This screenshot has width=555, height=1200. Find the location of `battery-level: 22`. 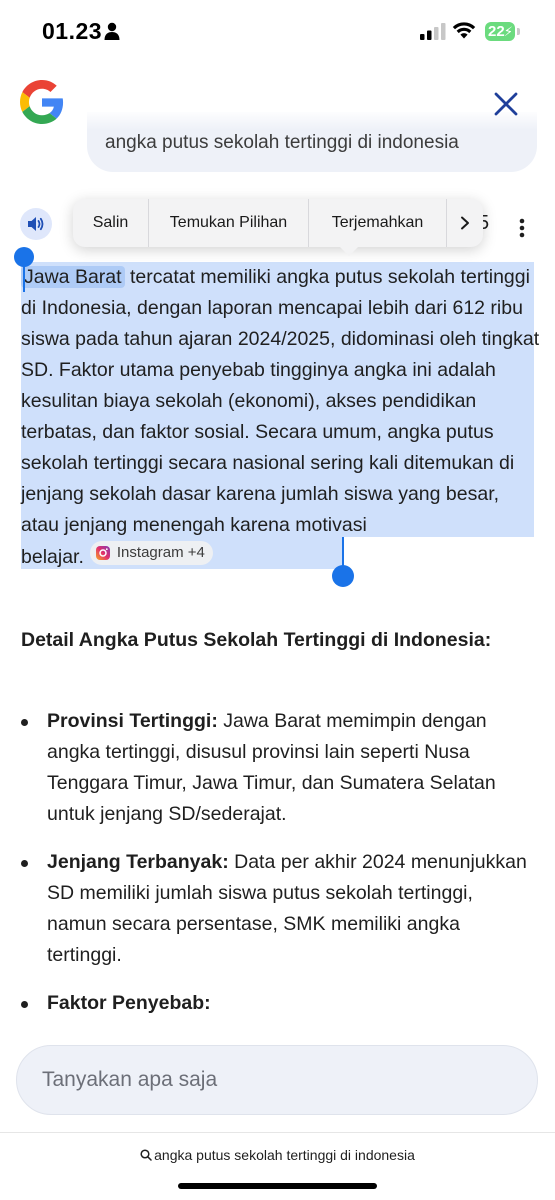

battery-level: 22 is located at coordinates (496, 31).